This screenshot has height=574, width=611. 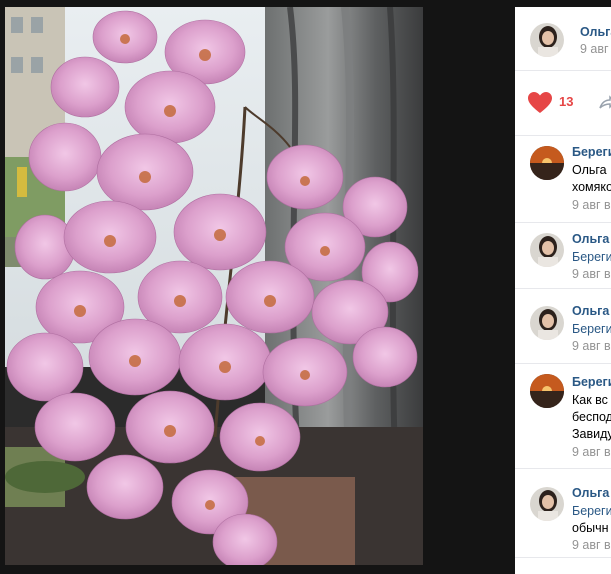 I want to click on post-author-header: Ольга 9 авг, so click(x=563, y=39).